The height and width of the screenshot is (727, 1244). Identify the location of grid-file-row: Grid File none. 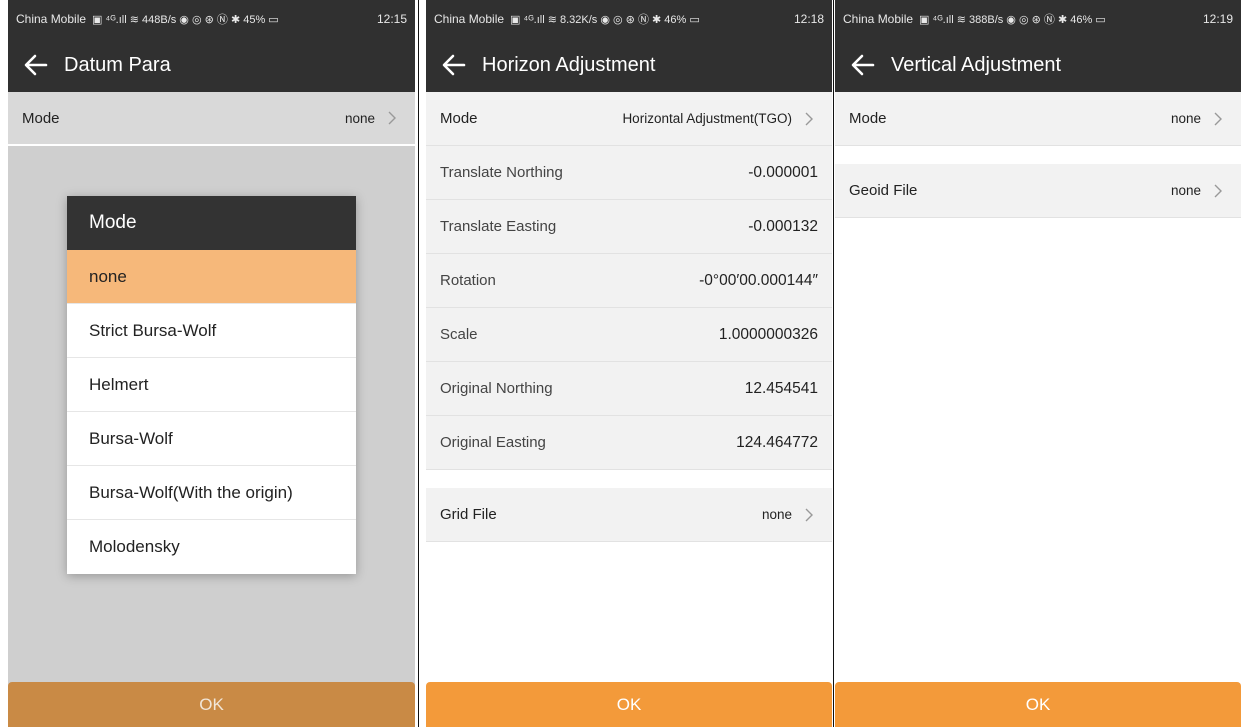
(629, 515).